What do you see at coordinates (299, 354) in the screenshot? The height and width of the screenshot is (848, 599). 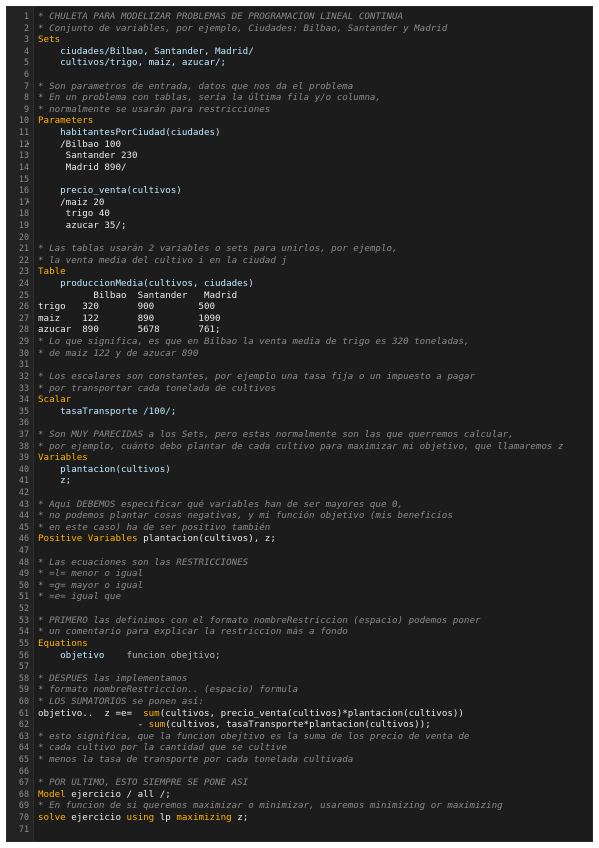 I see `code-line: 30 * de maiz 122 y de azucar 890` at bounding box center [299, 354].